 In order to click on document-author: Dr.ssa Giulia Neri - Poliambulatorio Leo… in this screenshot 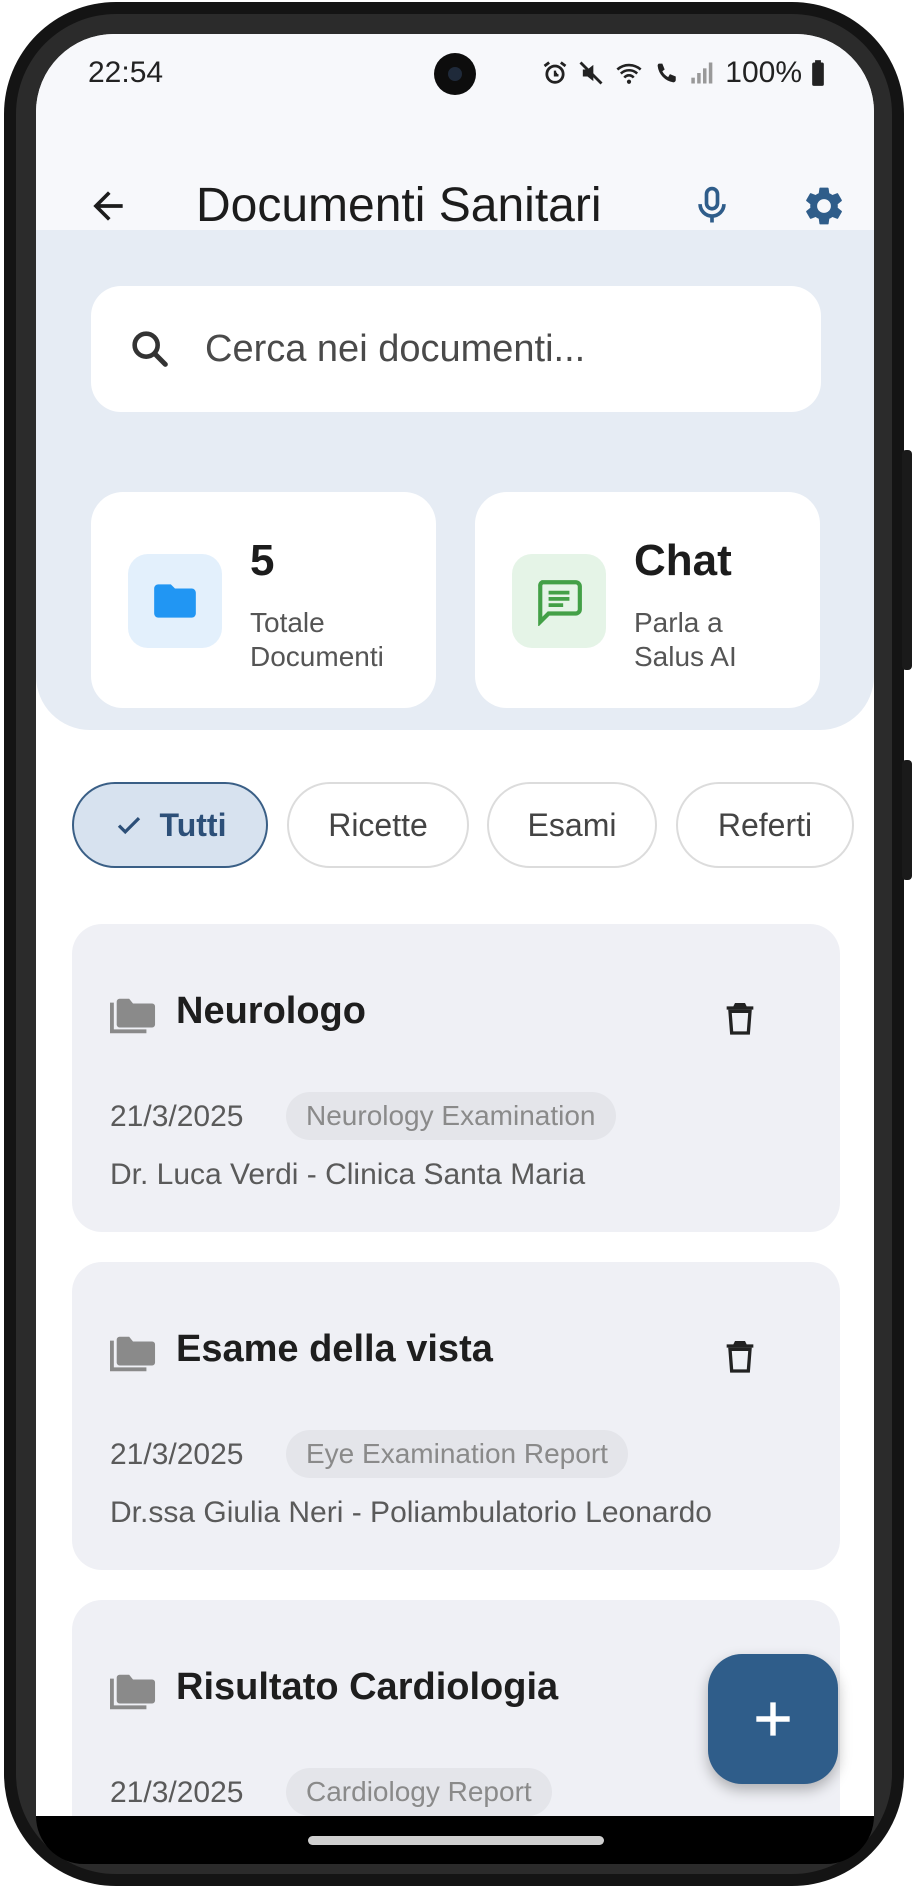, I will do `click(411, 1512)`.